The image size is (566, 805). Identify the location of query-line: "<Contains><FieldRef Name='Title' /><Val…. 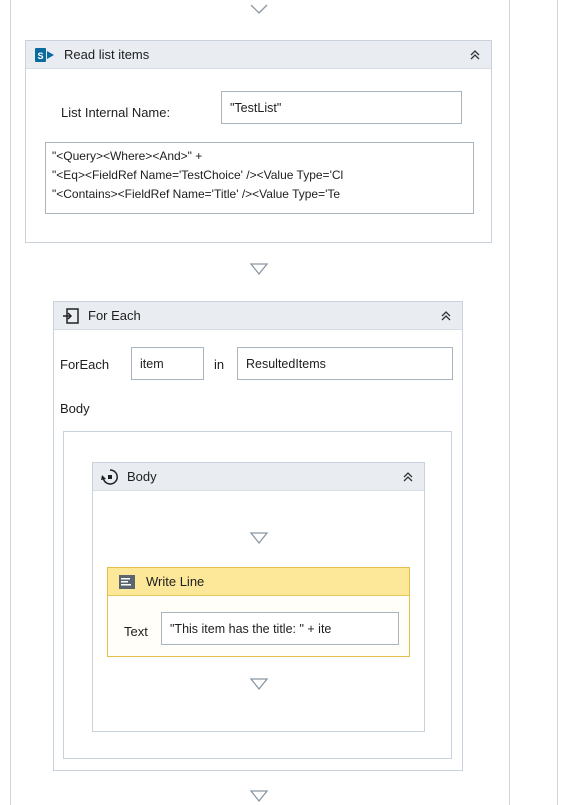
(196, 194).